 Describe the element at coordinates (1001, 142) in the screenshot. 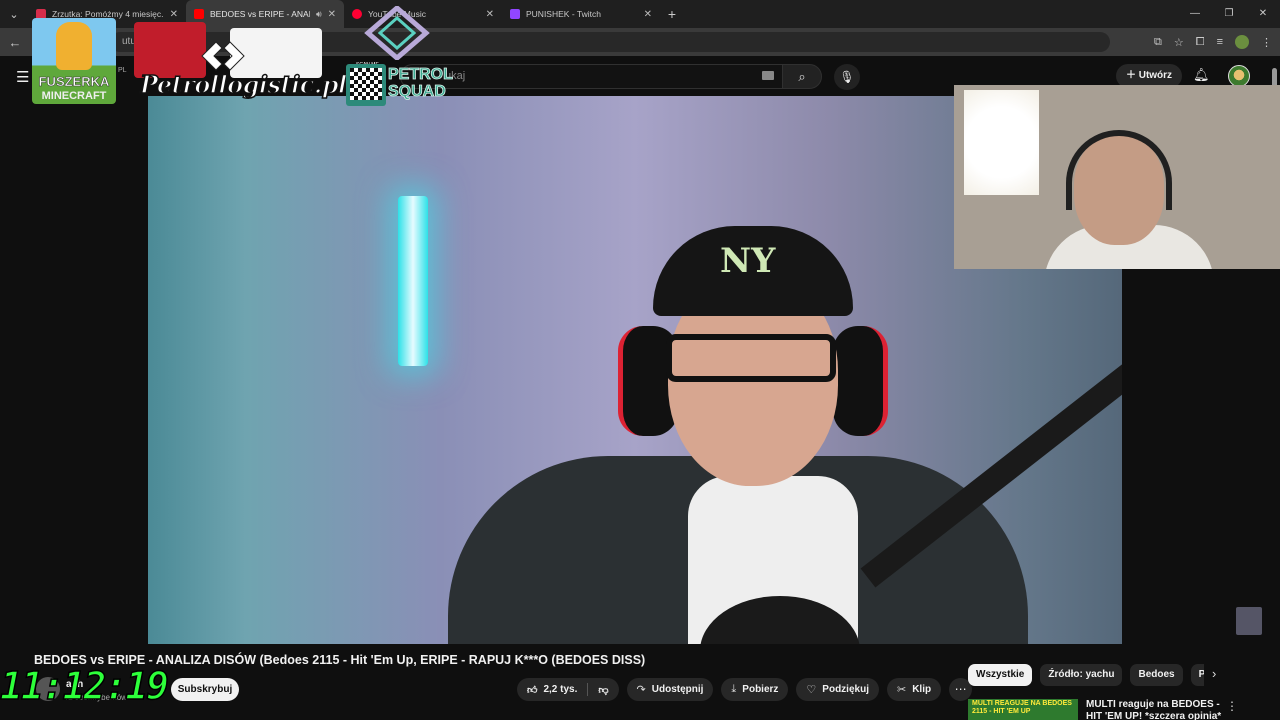

I see `window-image` at that location.